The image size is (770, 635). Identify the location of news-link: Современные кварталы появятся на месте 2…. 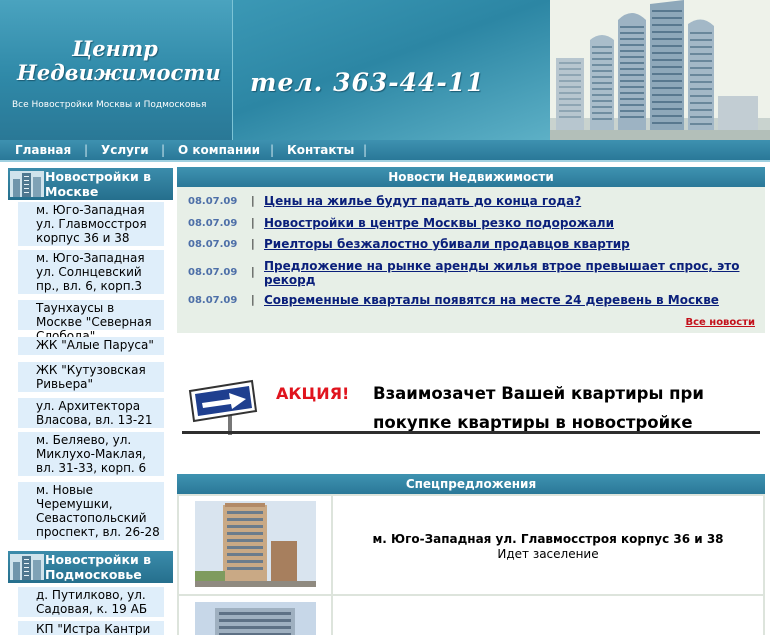
(504, 300).